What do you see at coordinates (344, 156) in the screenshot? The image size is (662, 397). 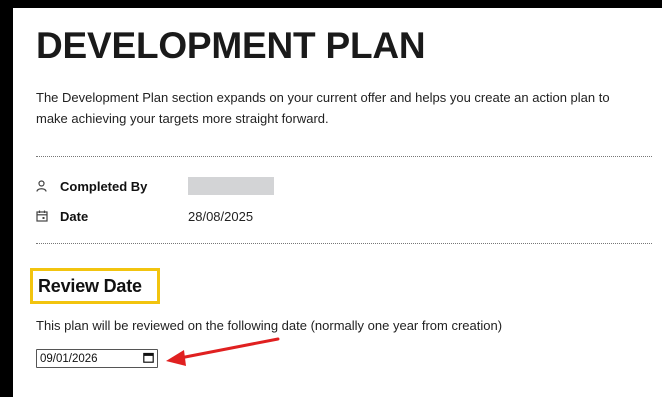 I see `divider-top` at bounding box center [344, 156].